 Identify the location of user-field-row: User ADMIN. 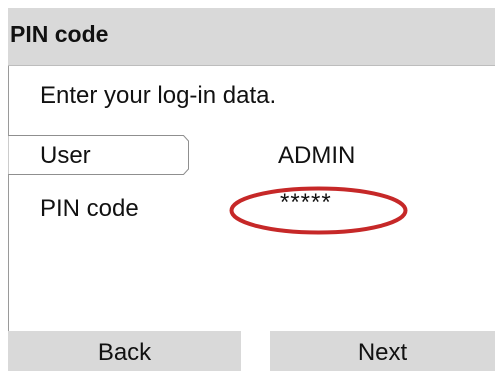
(251, 155).